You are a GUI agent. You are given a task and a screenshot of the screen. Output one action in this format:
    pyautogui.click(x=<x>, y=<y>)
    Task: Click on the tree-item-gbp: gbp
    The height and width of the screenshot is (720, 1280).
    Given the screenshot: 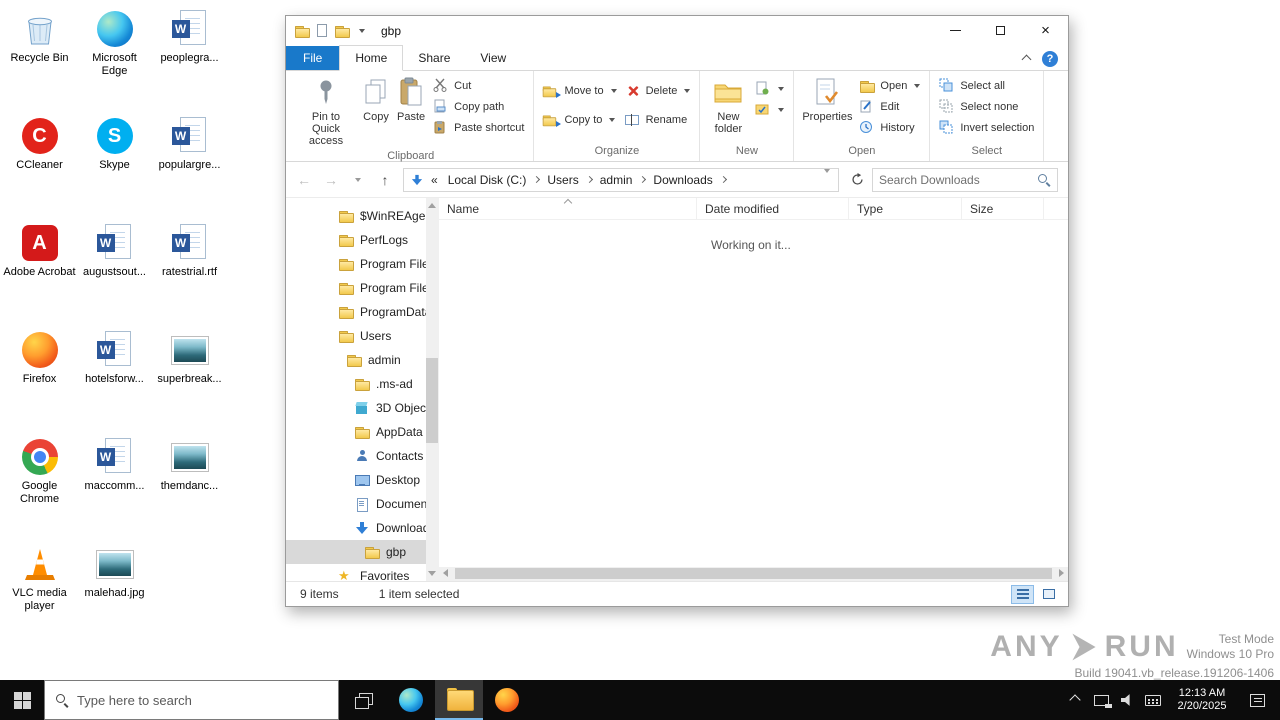 What is the action you would take?
    pyautogui.click(x=356, y=552)
    